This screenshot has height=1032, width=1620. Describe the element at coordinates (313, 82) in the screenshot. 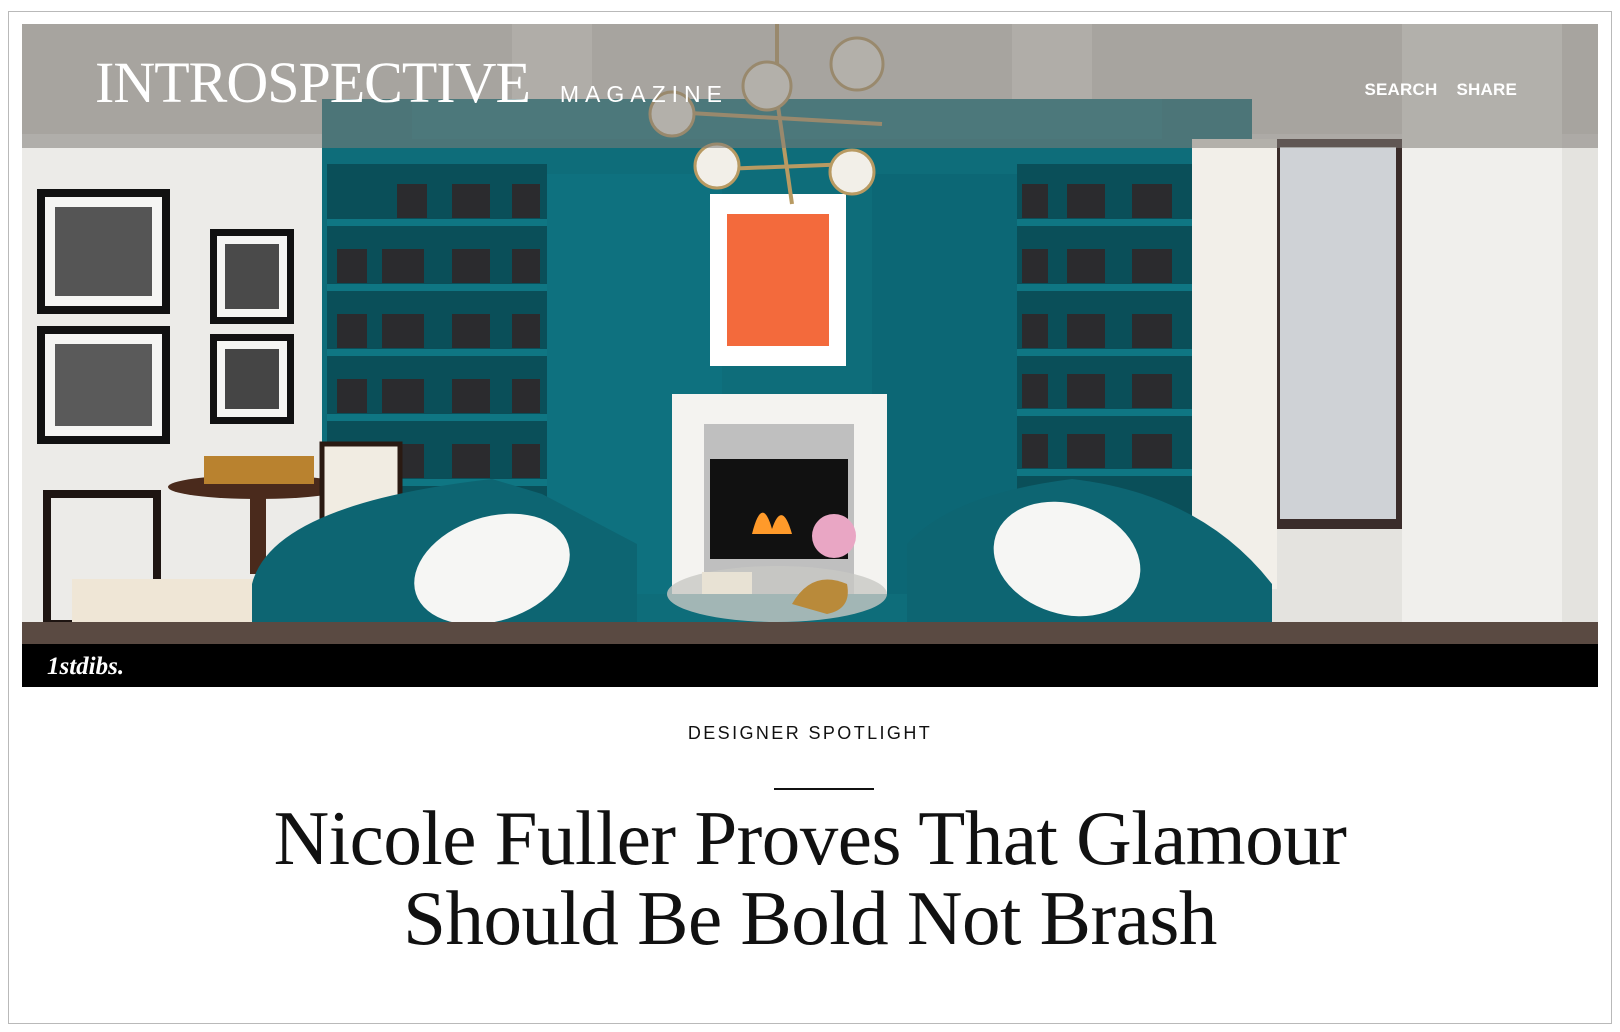

I see `logo-wordmark: INTROSPECTIVE` at that location.